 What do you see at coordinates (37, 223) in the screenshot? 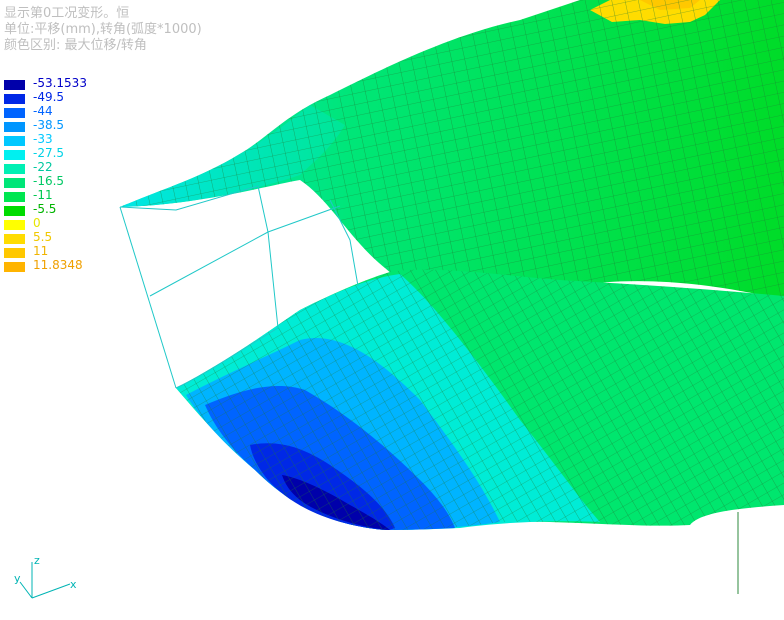
I see `legend-label: 0` at bounding box center [37, 223].